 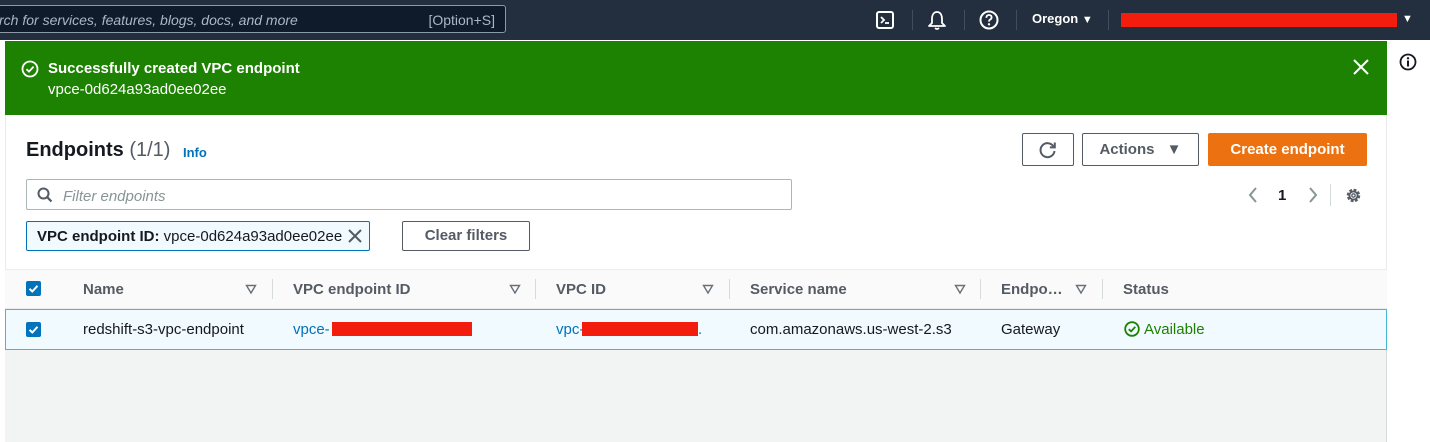 I want to click on column-header-vpc-endpoint-id: VPC endpoint ID, so click(x=352, y=289).